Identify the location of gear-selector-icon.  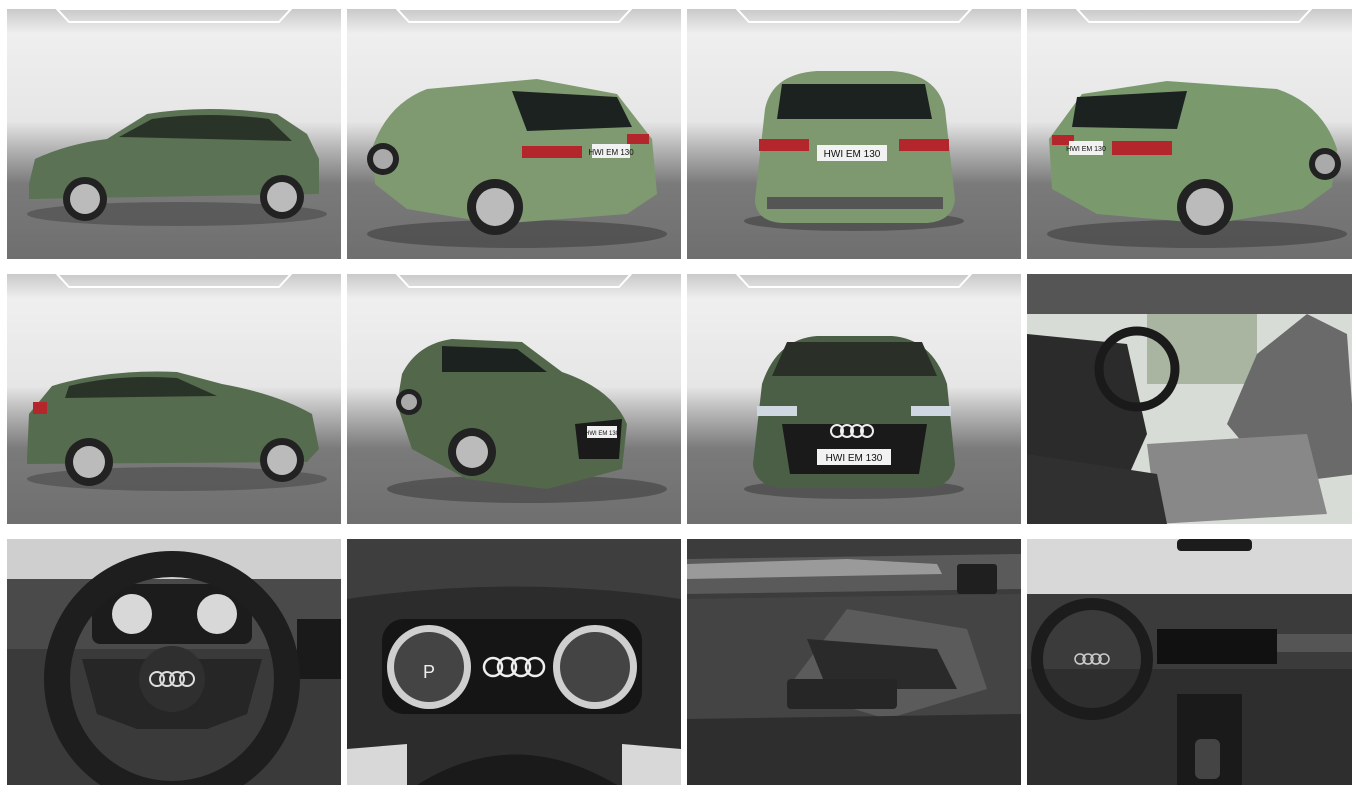
(1207, 759).